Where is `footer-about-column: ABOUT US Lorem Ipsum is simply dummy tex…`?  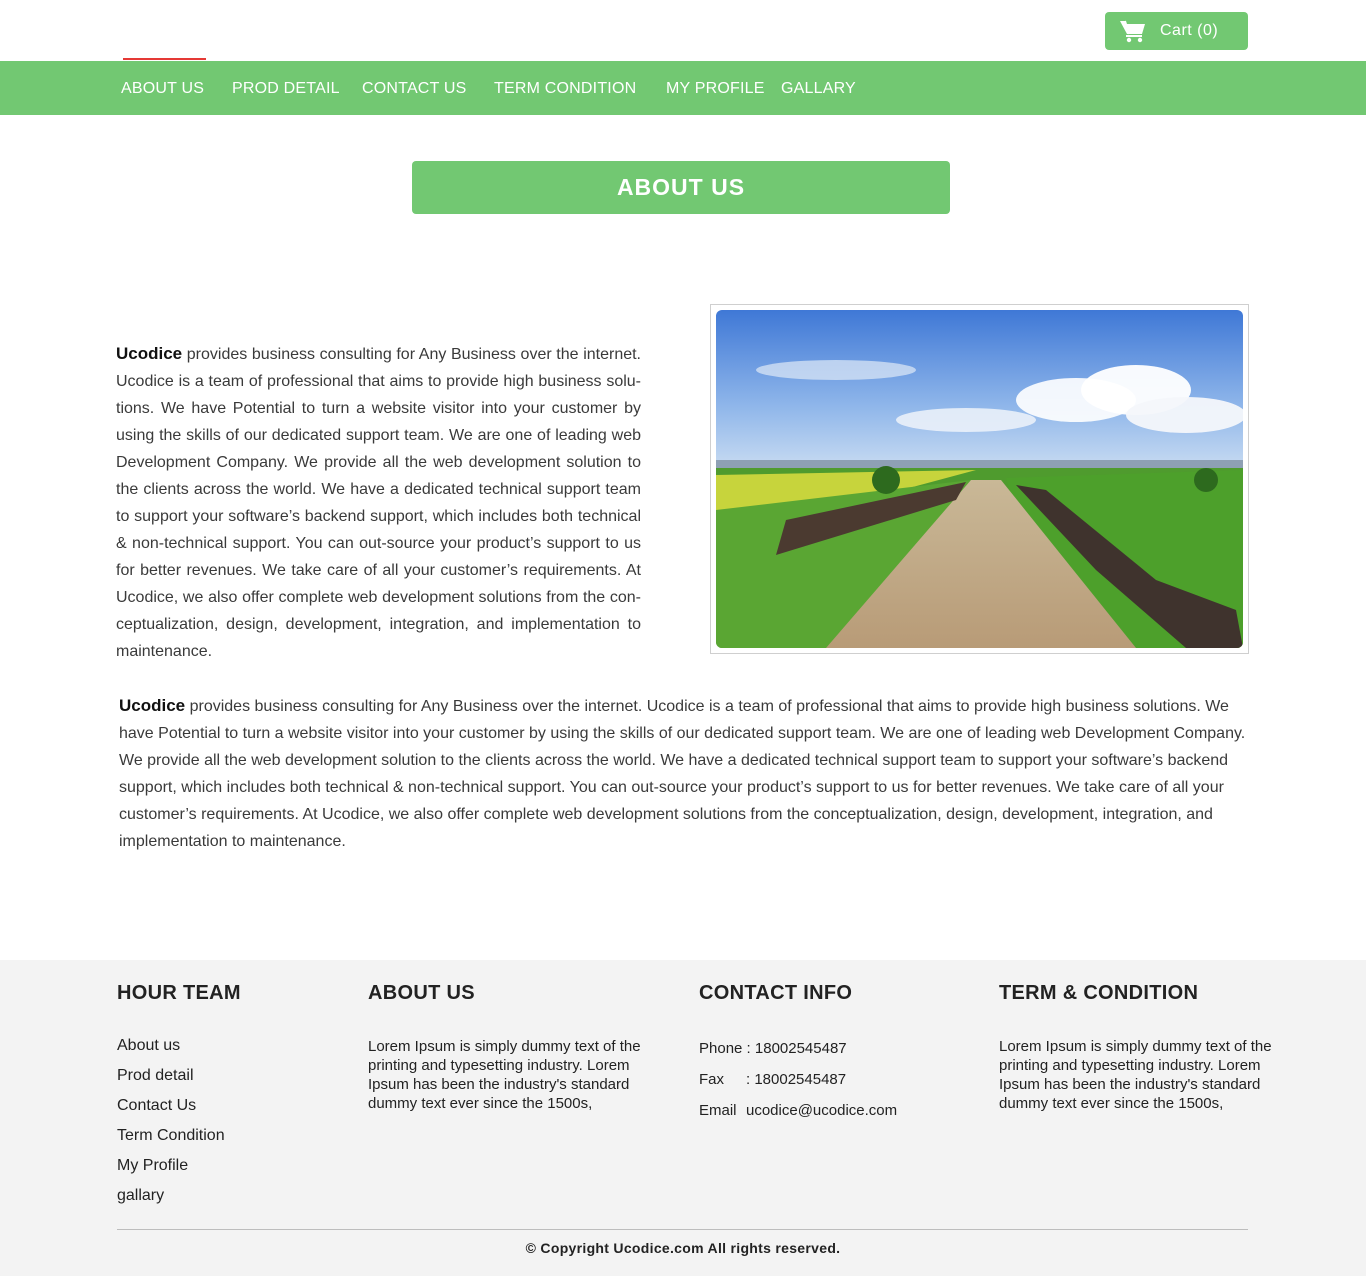 footer-about-column: ABOUT US Lorem Ipsum is simply dummy tex… is located at coordinates (508, 1047).